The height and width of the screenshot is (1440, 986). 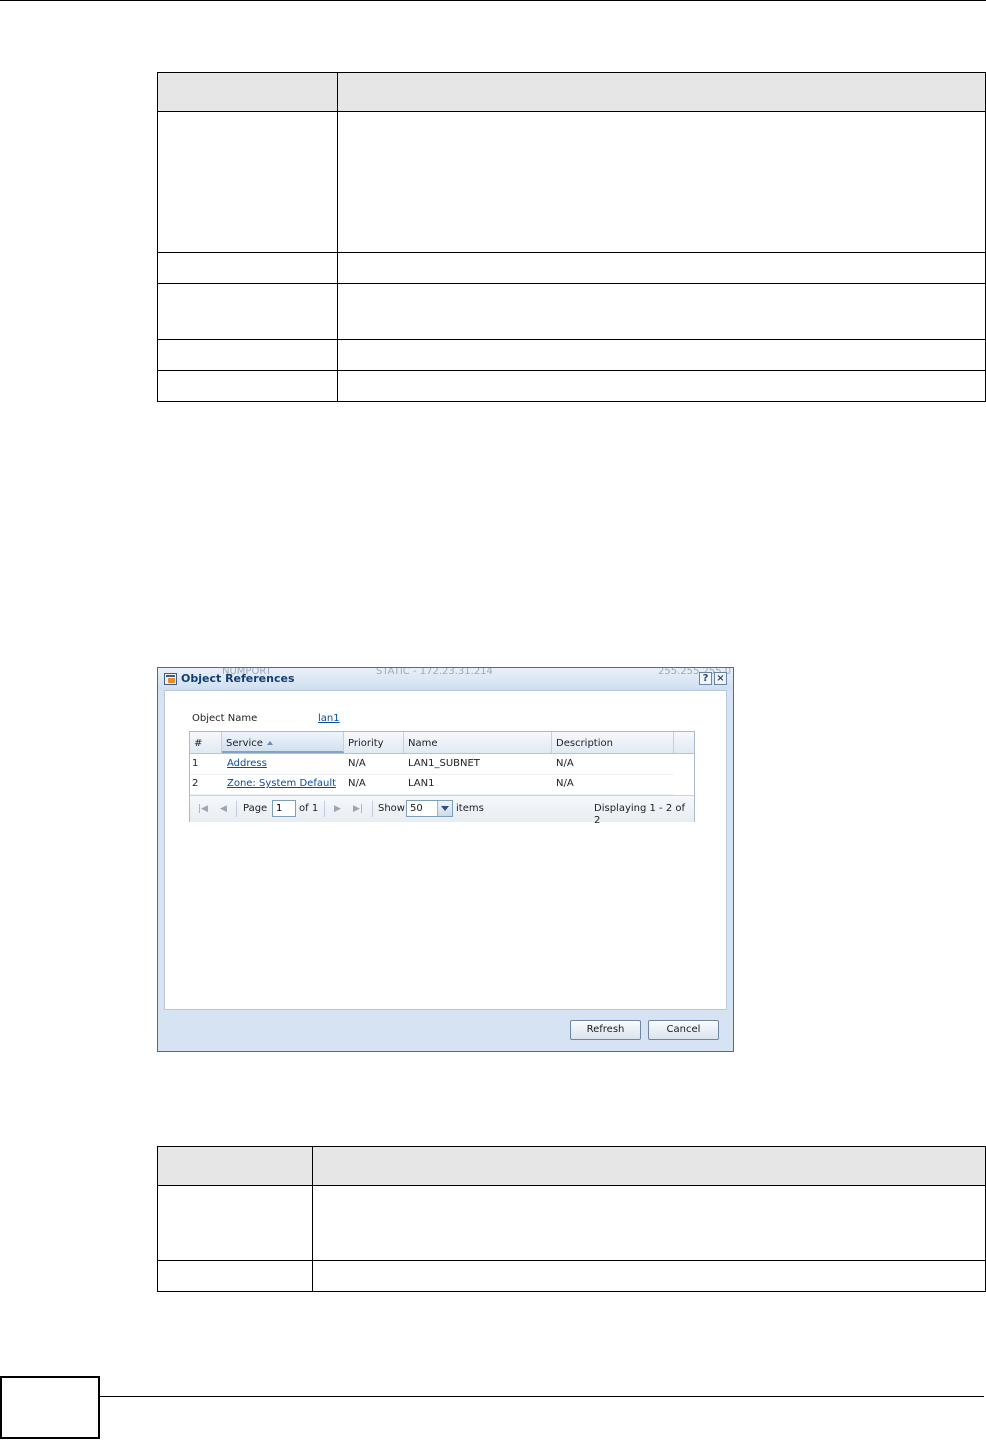 What do you see at coordinates (255, 808) in the screenshot?
I see `page-label: Page` at bounding box center [255, 808].